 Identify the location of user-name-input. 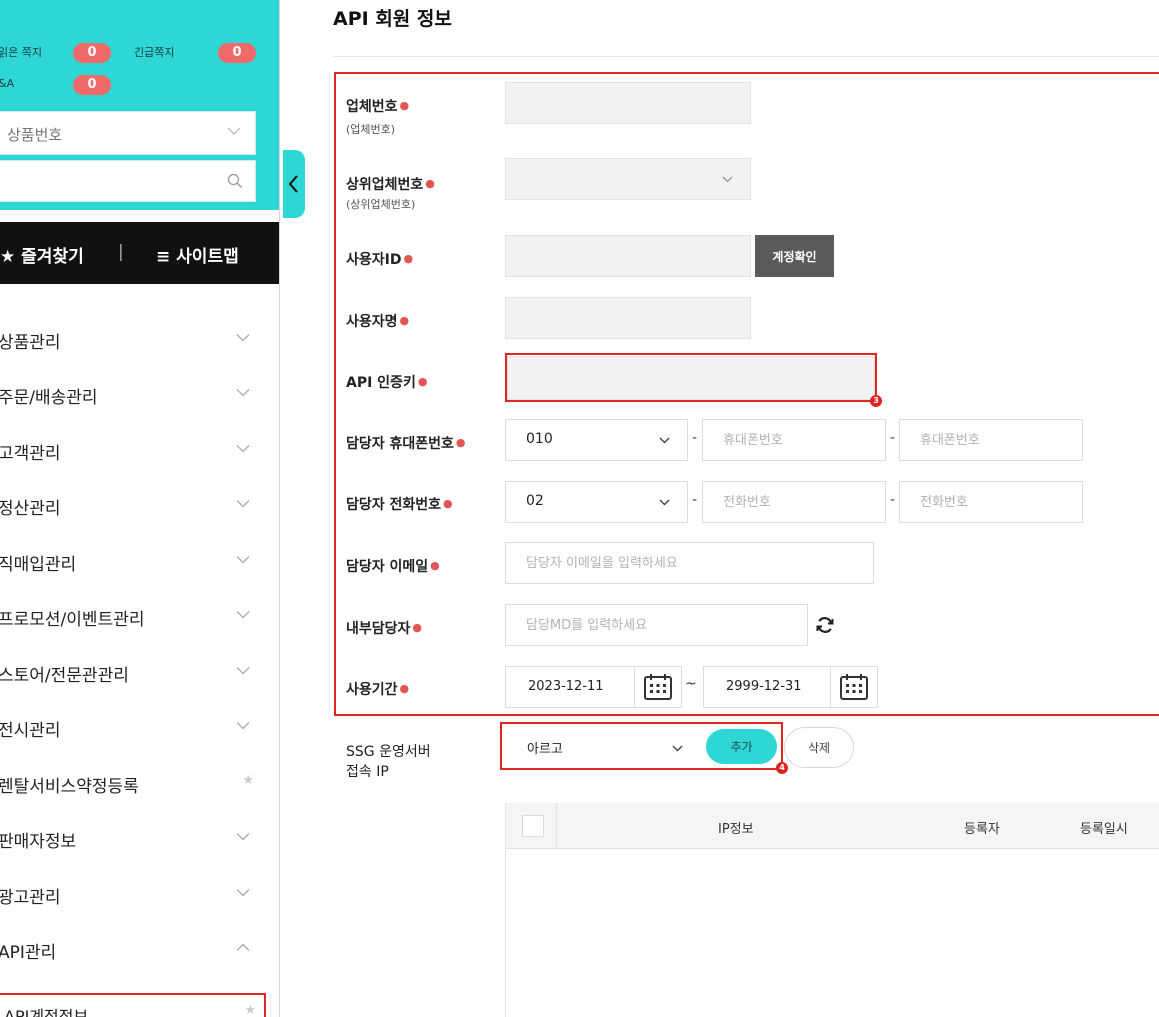
(628, 318).